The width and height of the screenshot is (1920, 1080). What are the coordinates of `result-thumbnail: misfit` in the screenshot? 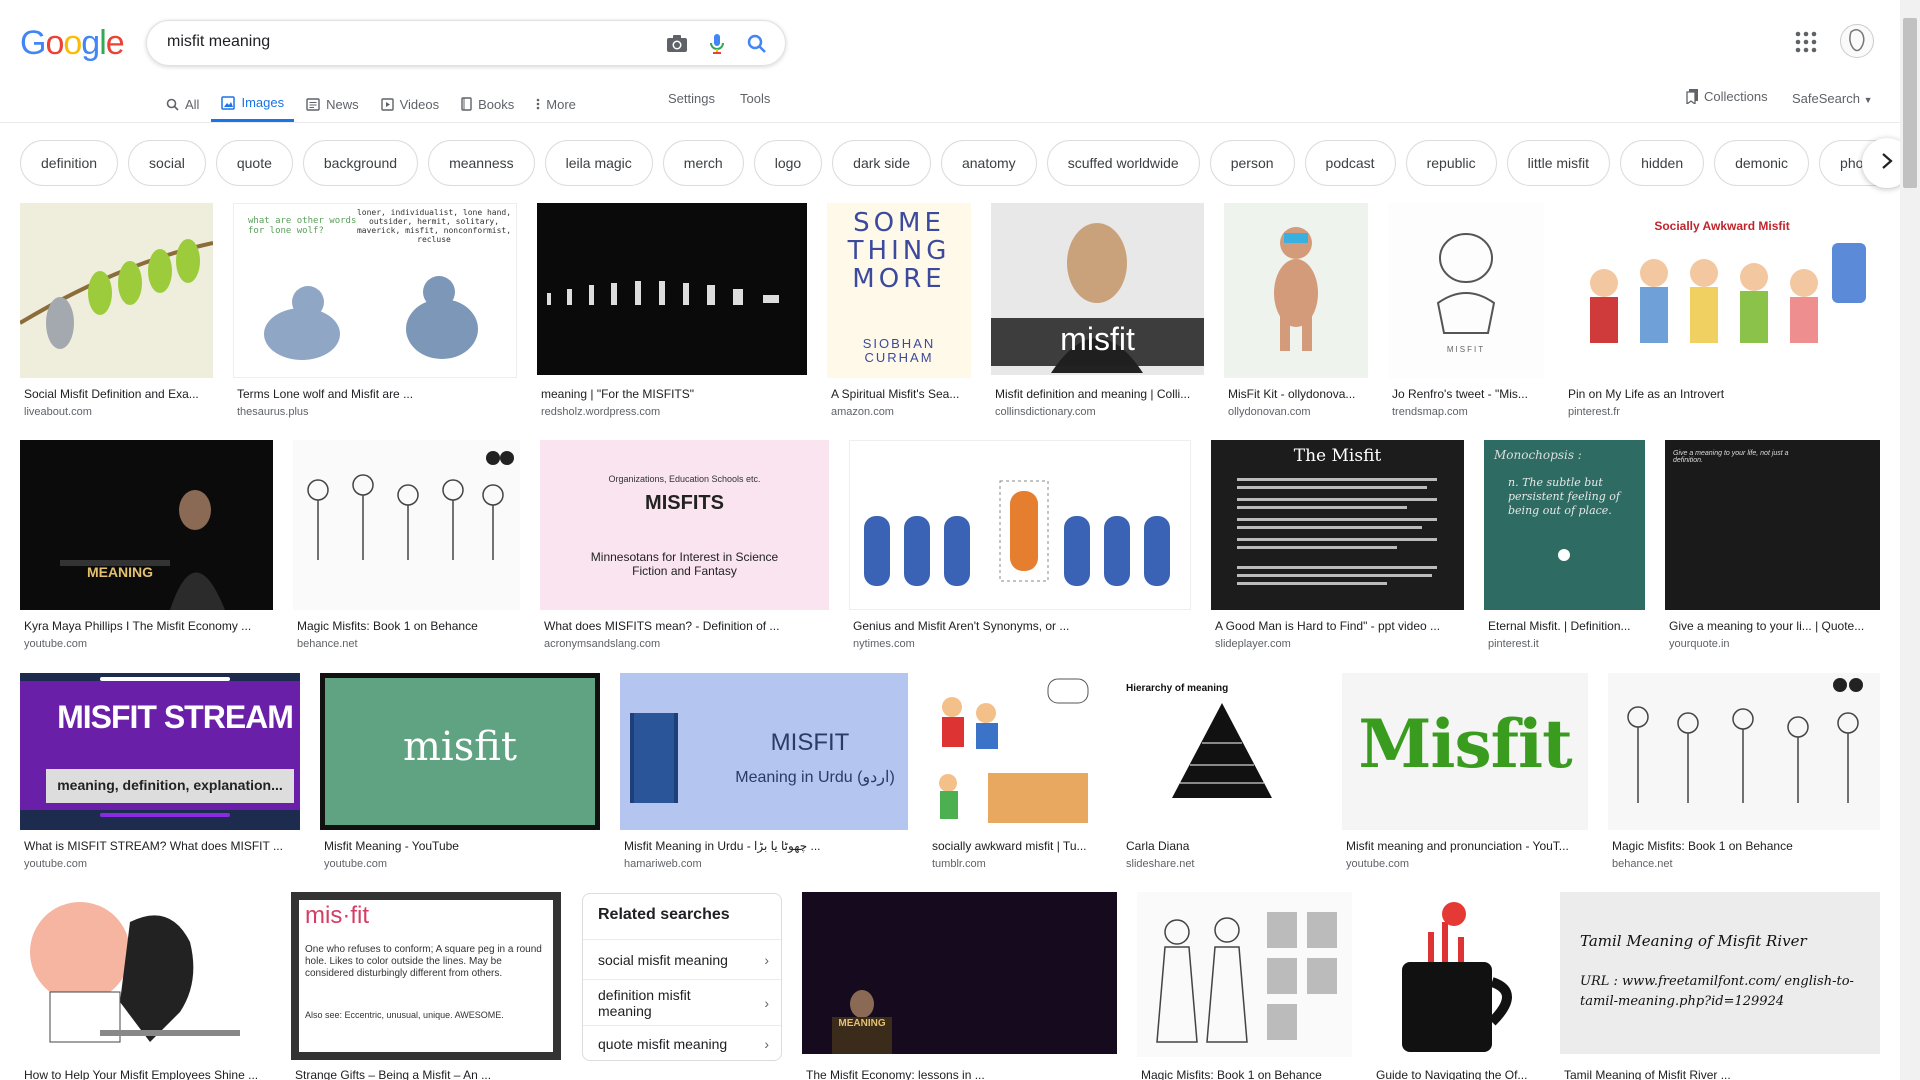 It's located at (1097, 289).